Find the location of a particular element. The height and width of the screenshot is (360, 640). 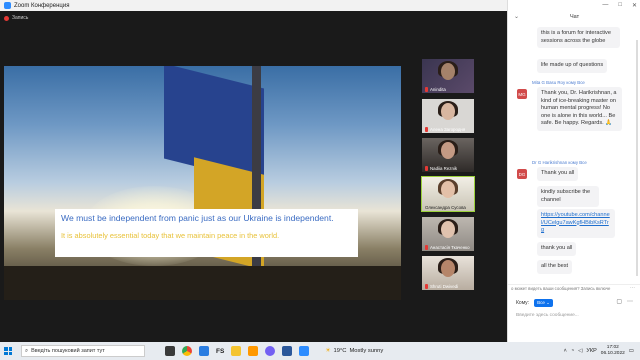

search-icon: ⌕ is located at coordinates (27, 350).